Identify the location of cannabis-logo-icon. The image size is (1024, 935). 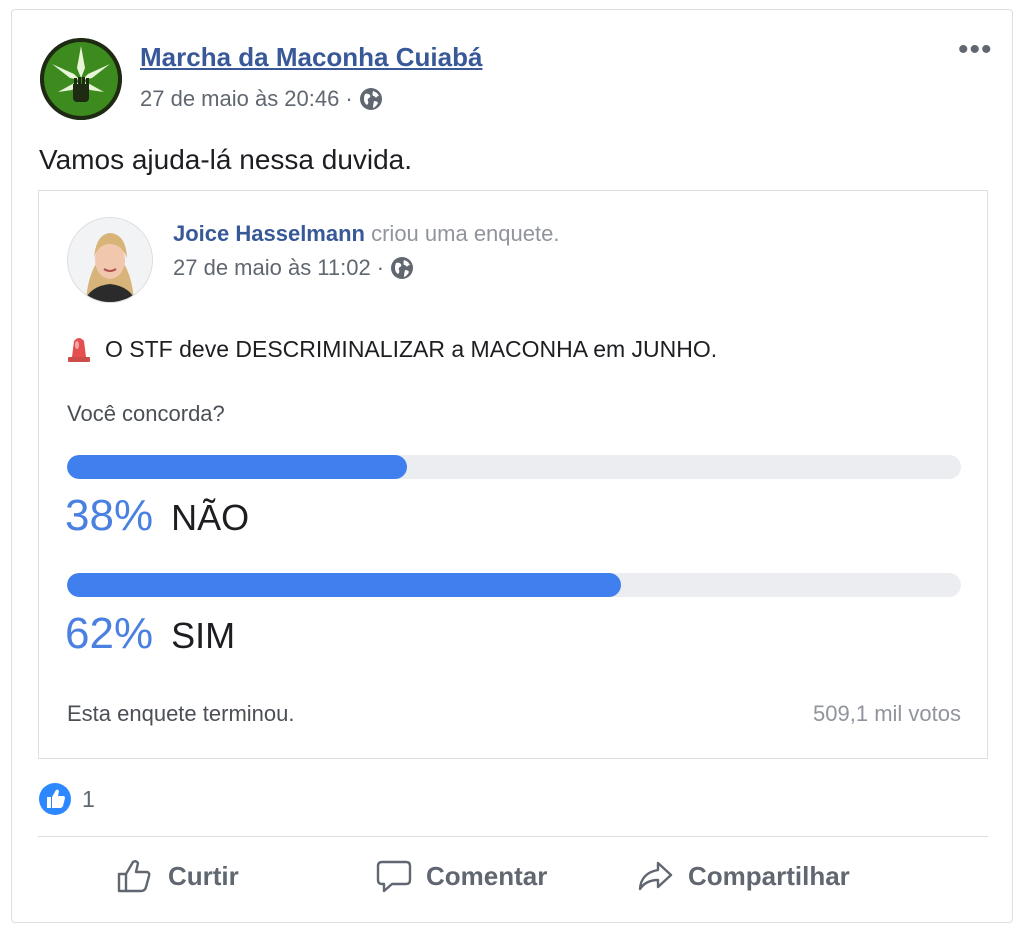
(81, 79).